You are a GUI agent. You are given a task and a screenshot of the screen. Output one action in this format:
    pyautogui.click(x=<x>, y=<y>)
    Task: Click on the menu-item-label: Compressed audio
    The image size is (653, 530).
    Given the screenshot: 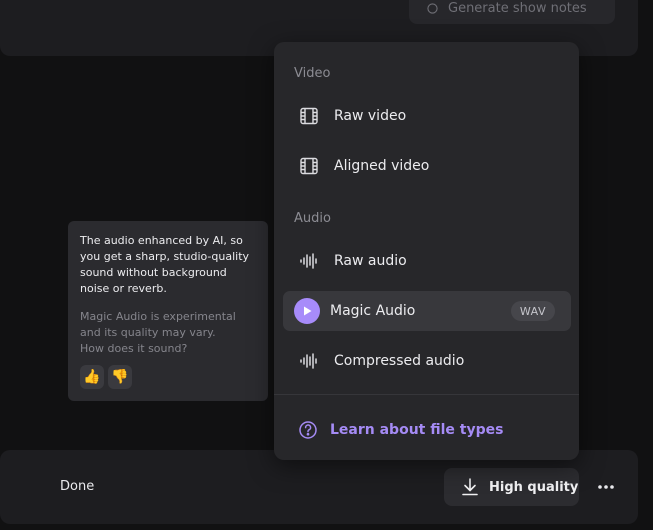 What is the action you would take?
    pyautogui.click(x=399, y=361)
    